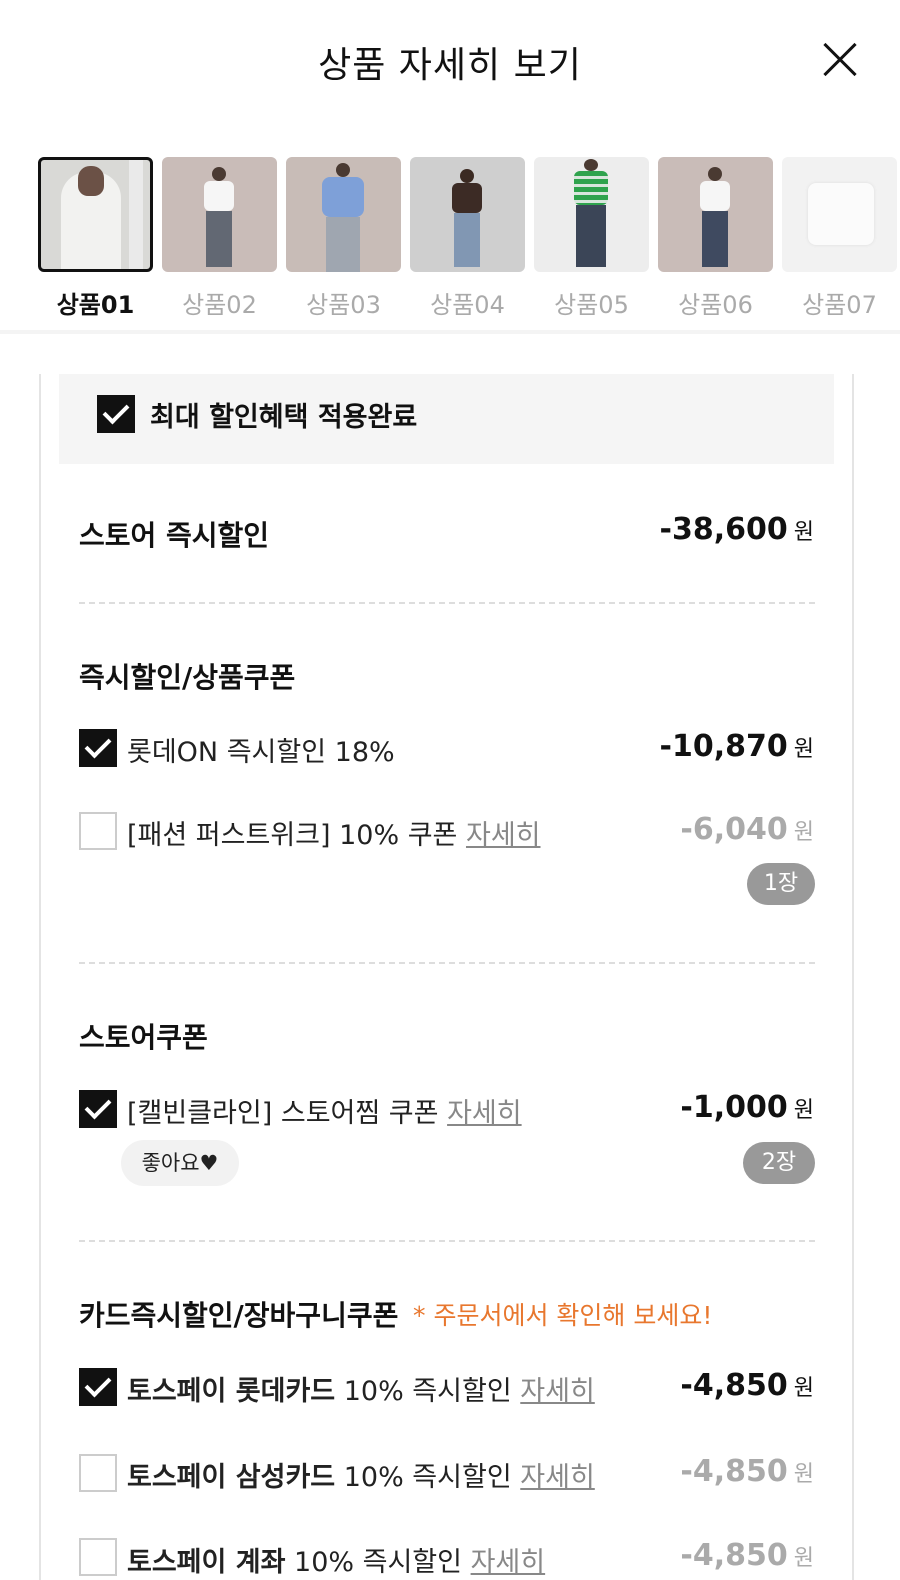 The image size is (900, 1580). What do you see at coordinates (219, 304) in the screenshot?
I see `thumbnail-label: 상품02` at bounding box center [219, 304].